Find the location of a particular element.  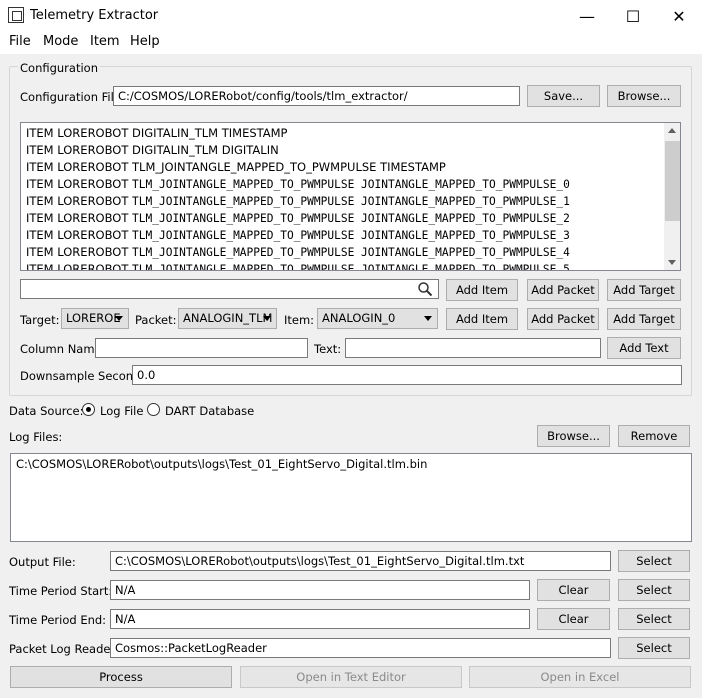

menu-mode: Mode is located at coordinates (60, 41).